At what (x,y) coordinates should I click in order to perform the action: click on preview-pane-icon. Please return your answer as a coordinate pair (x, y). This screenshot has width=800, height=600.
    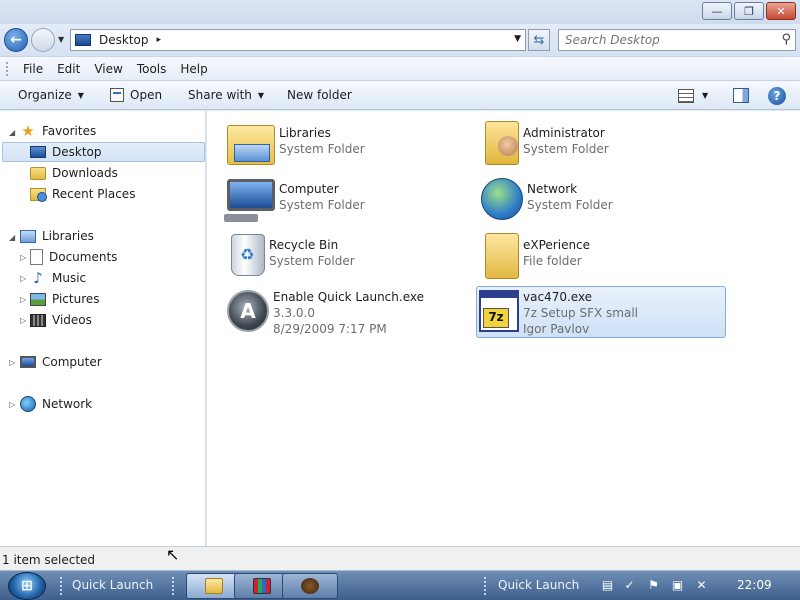
    Looking at the image, I should click on (741, 95).